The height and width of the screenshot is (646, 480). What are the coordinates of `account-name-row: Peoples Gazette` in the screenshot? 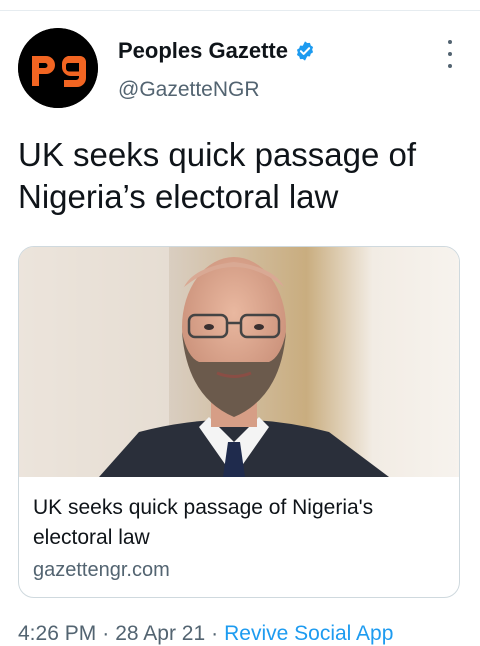 It's located at (217, 51).